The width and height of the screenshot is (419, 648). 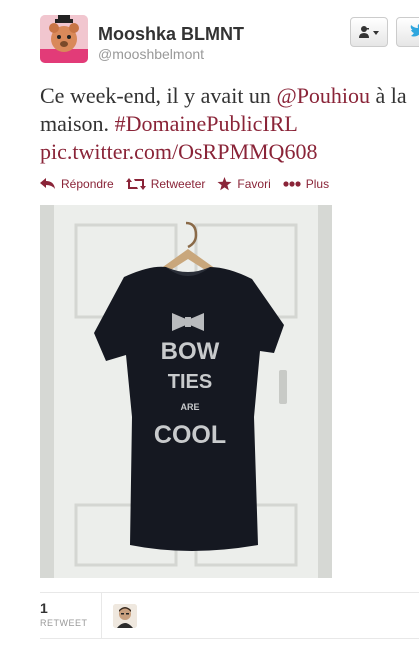 What do you see at coordinates (178, 151) in the screenshot?
I see `media-link: pic.twitter.com/OsRPMMQ608` at bounding box center [178, 151].